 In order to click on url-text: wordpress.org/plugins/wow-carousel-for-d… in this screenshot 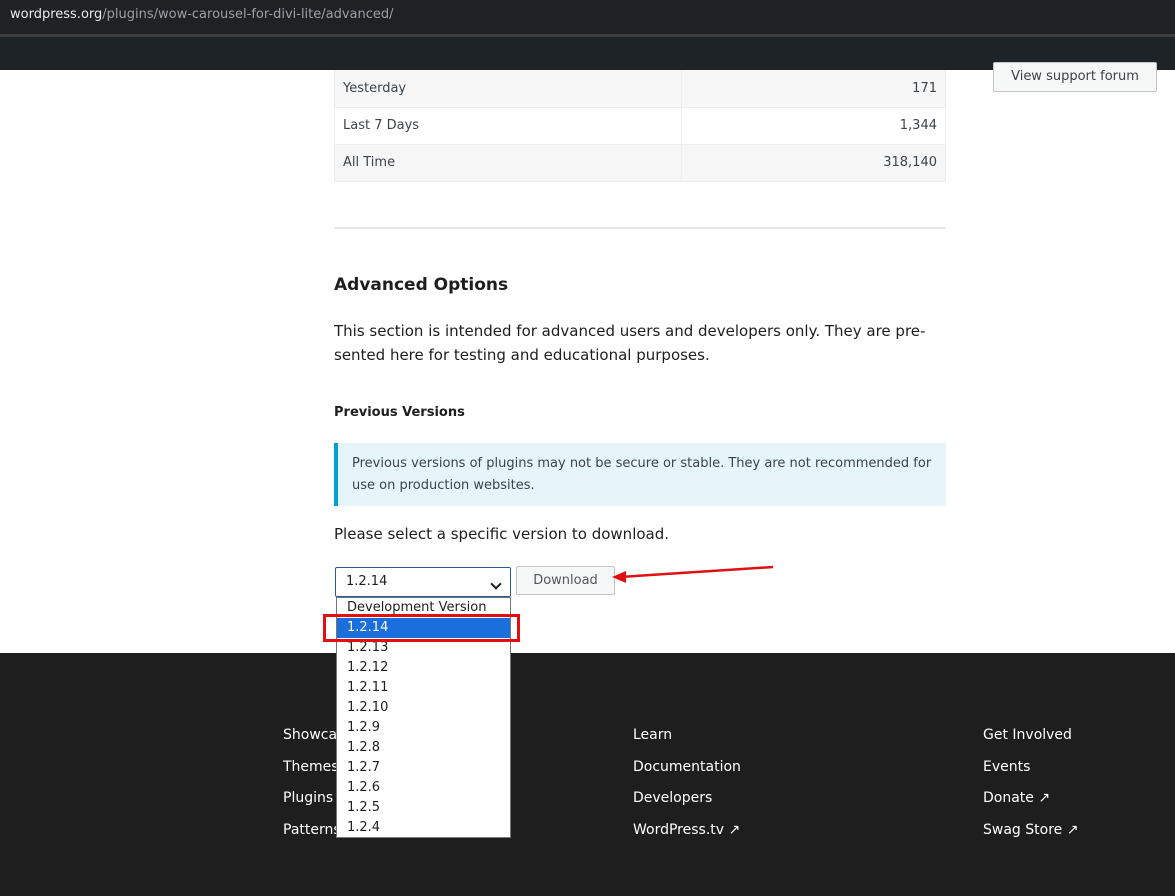, I will do `click(202, 14)`.